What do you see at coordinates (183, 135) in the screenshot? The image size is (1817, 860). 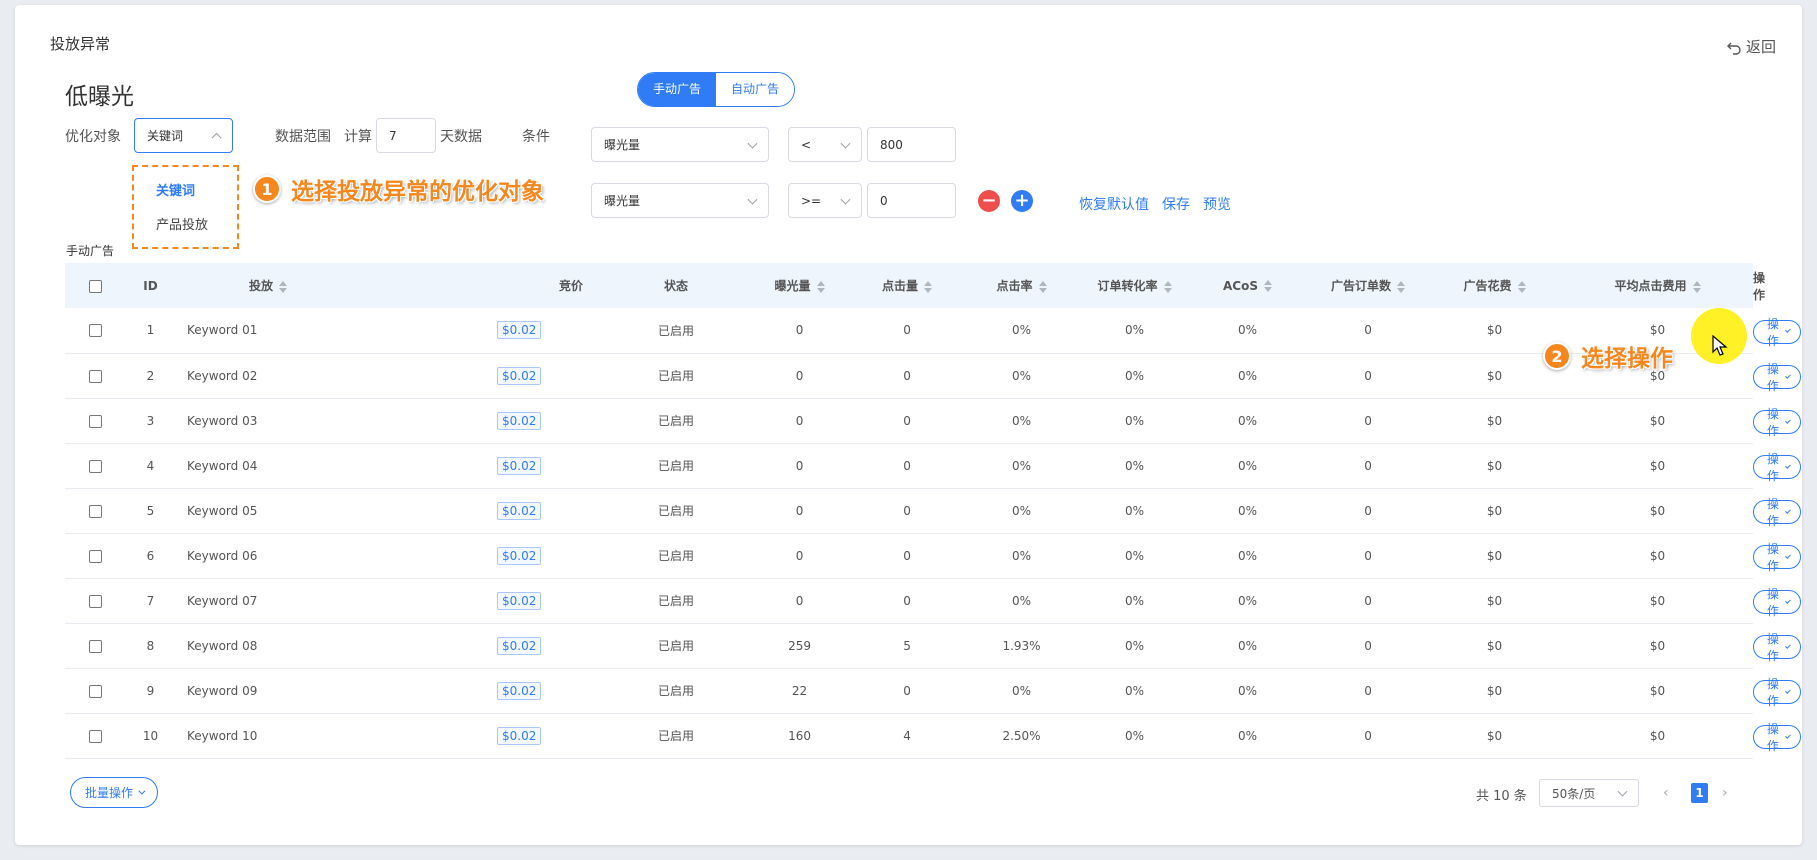 I see `target-select: 关键词` at bounding box center [183, 135].